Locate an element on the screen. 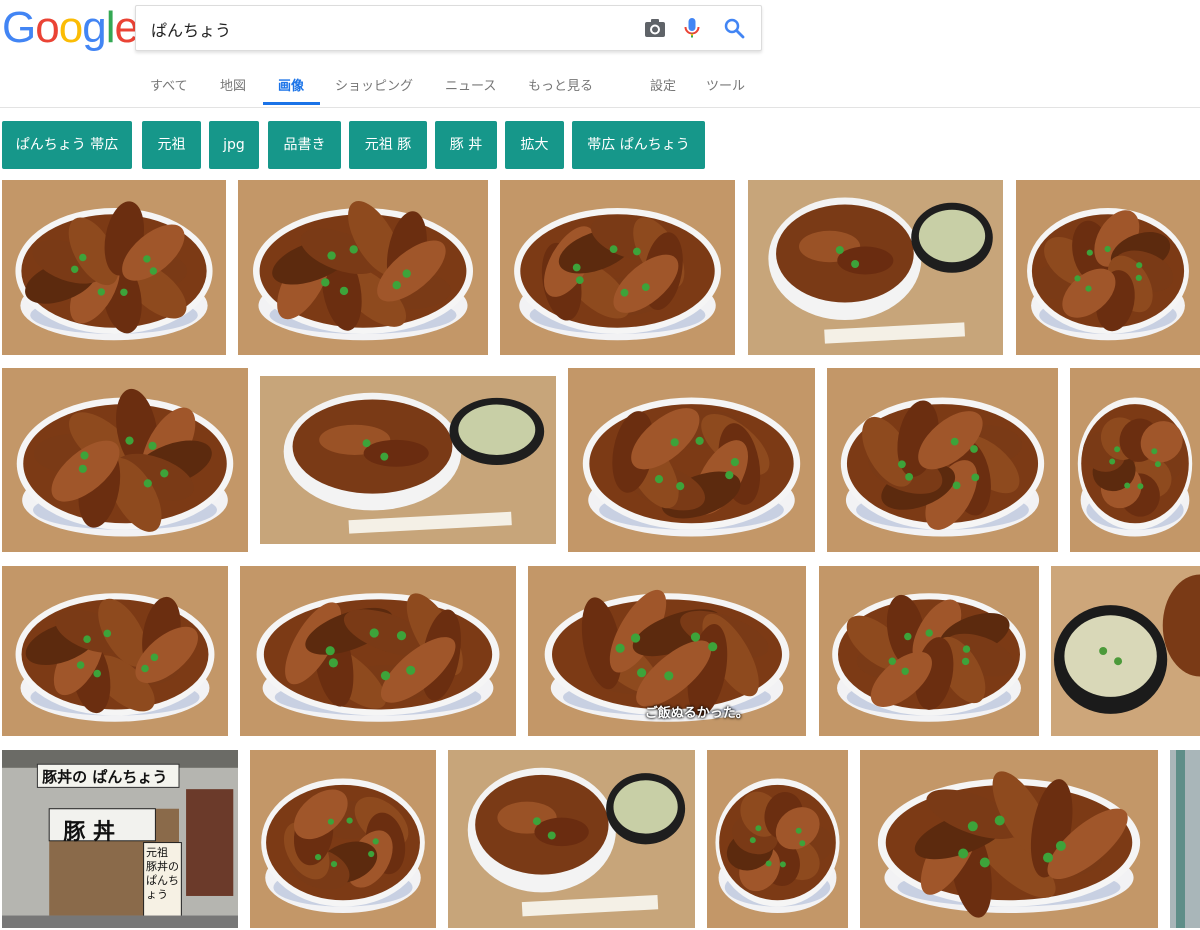 The height and width of the screenshot is (930, 1200). chip-related-search: ぱんちょう 帯広 is located at coordinates (67, 145).